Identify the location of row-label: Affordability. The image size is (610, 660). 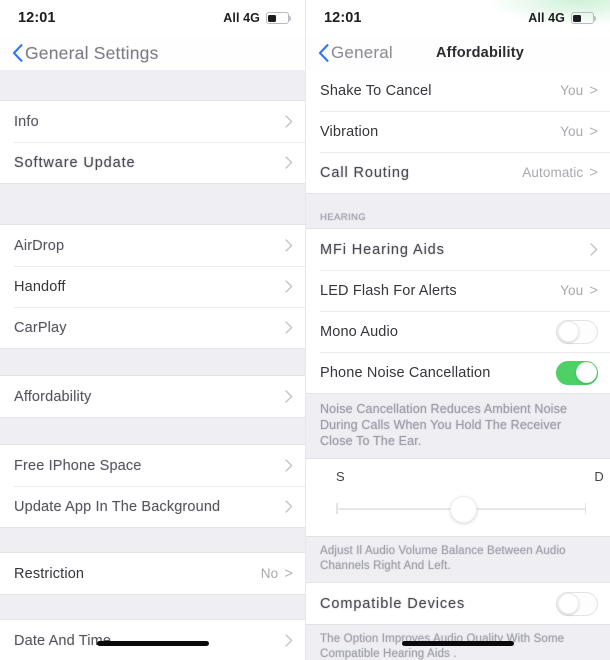
(53, 396).